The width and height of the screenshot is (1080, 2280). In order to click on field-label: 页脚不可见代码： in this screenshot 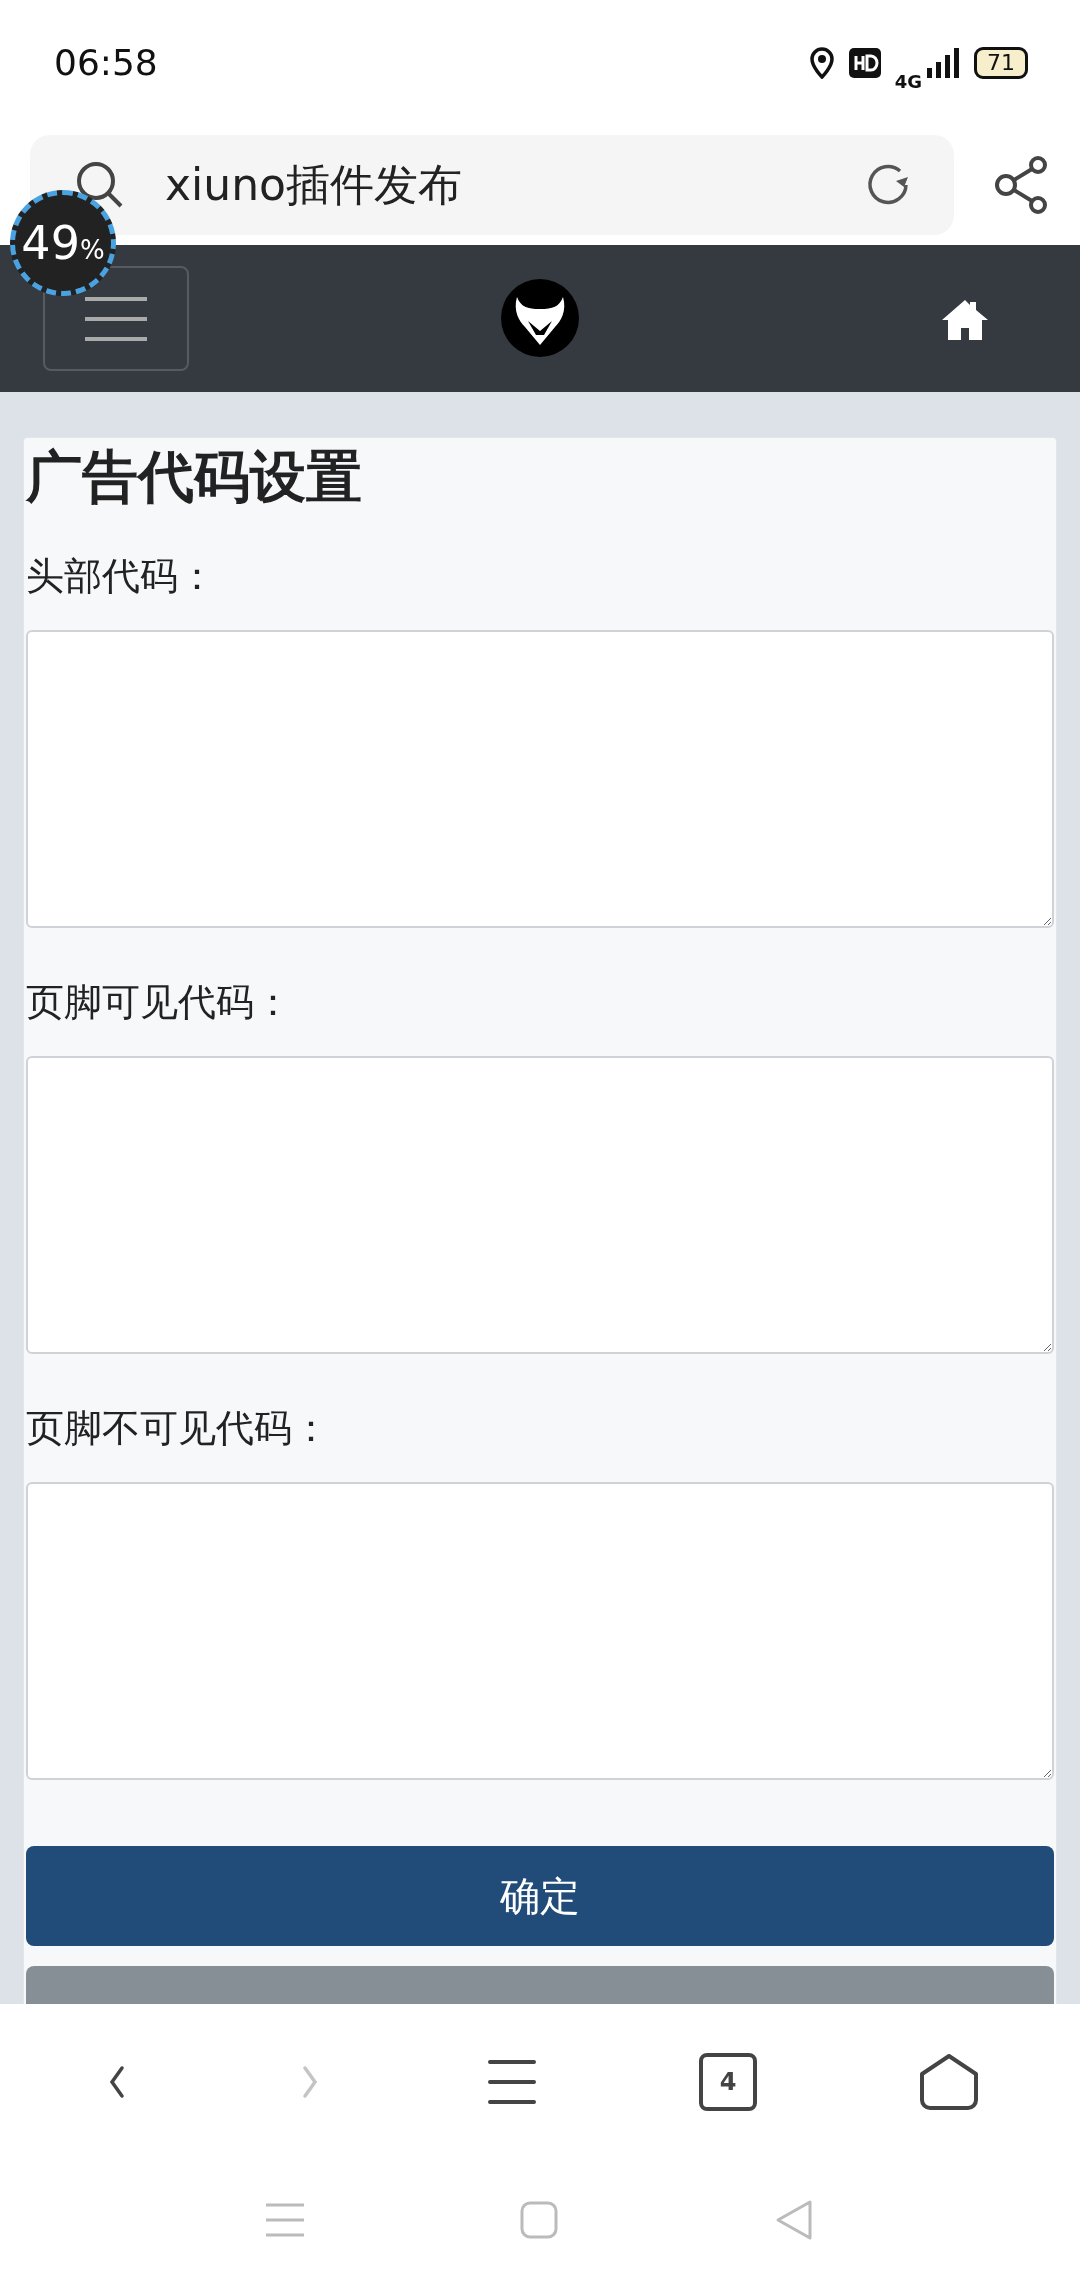, I will do `click(178, 1428)`.